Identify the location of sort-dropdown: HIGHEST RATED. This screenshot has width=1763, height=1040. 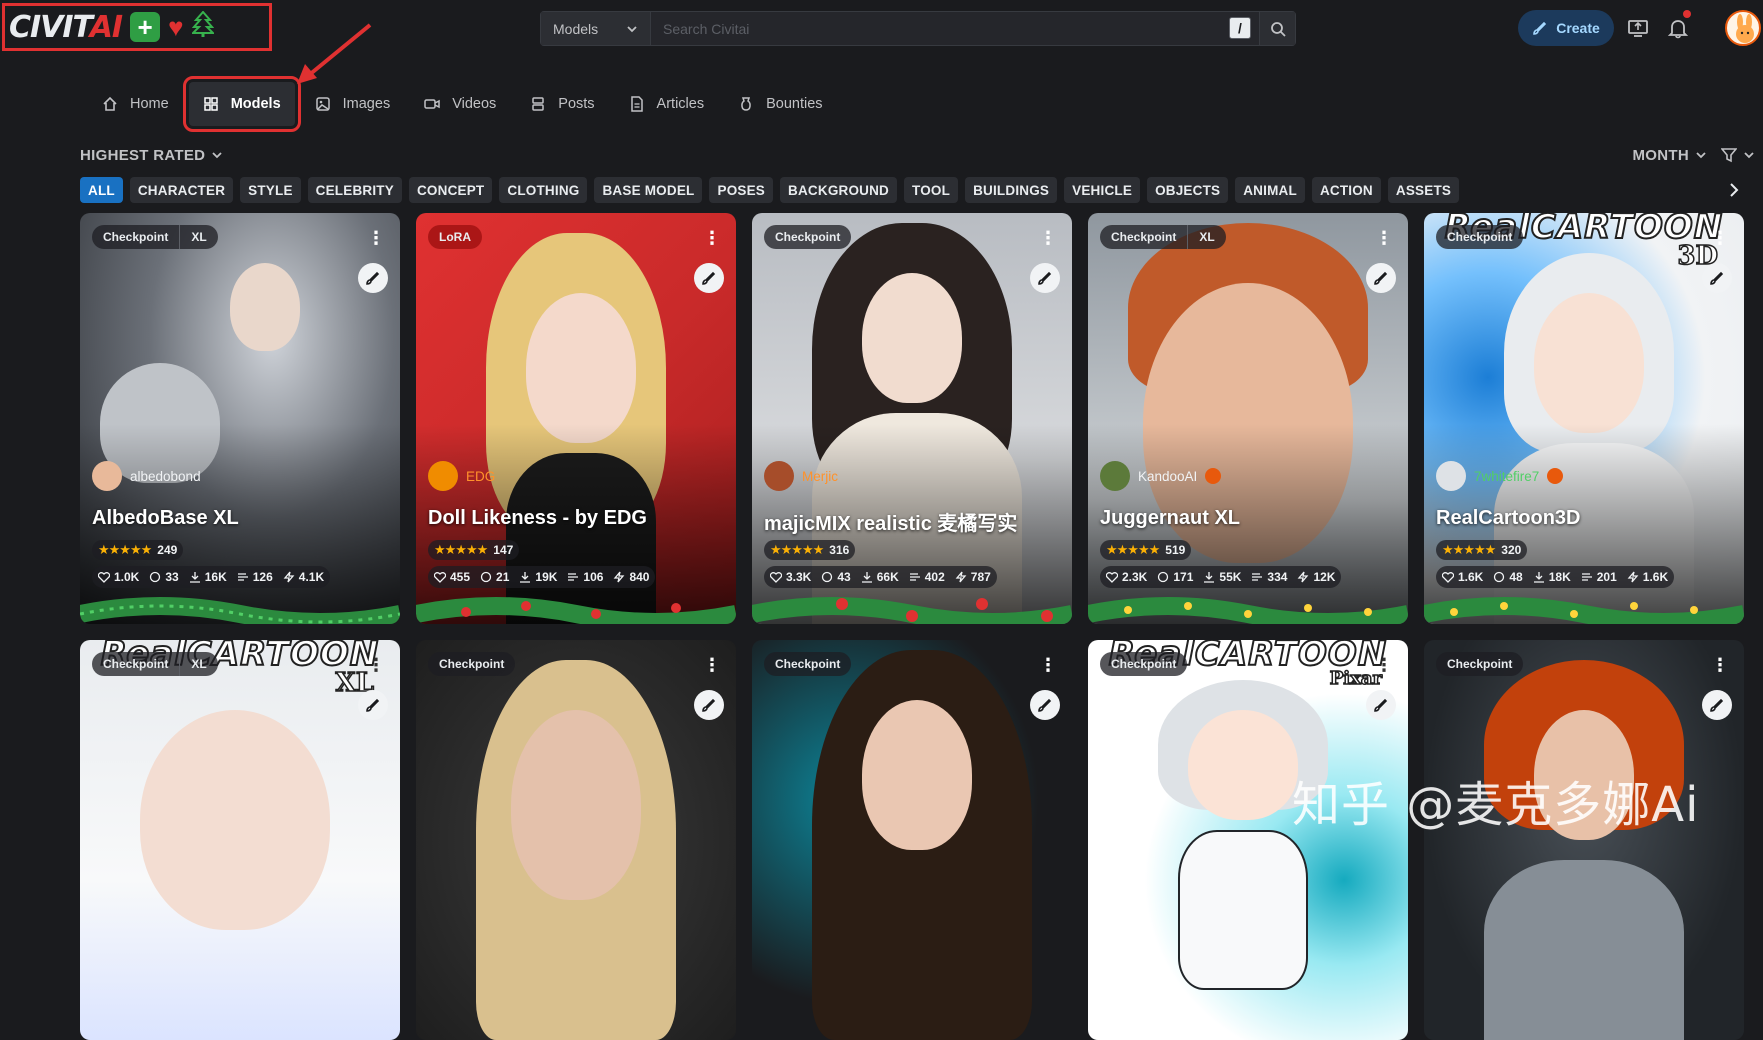
(151, 155).